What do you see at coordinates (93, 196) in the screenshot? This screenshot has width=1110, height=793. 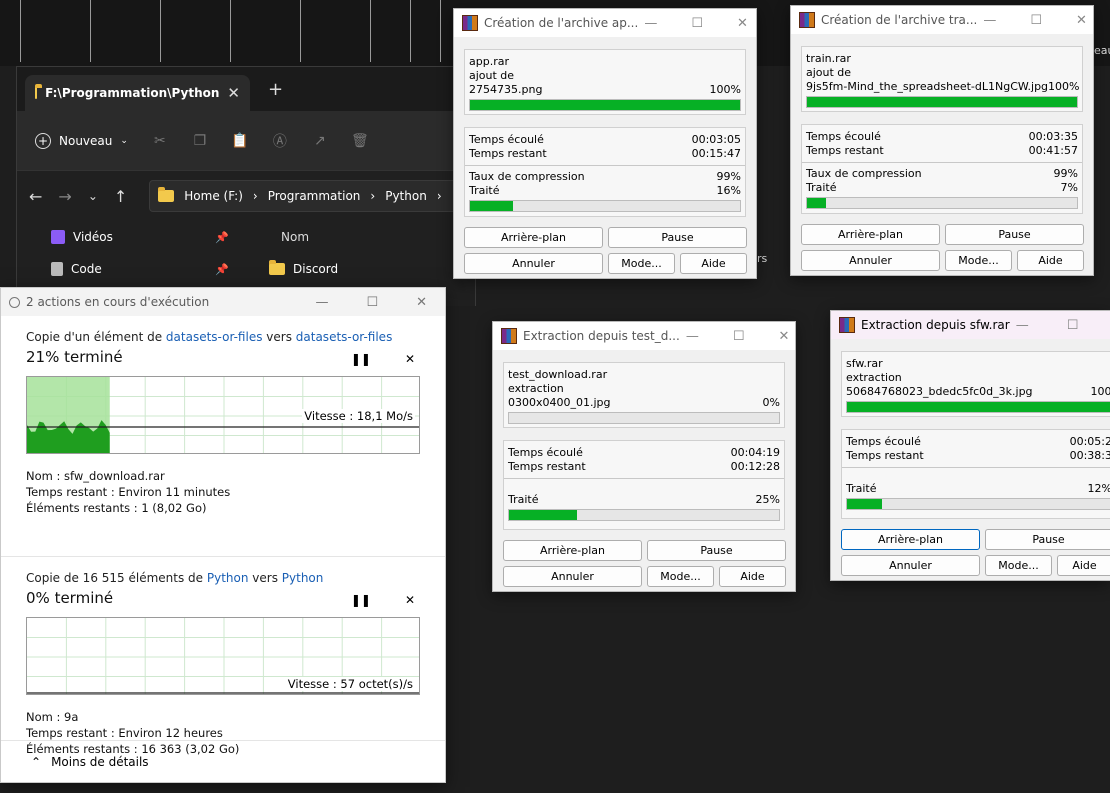 I see `recent-chevron-icon: ⌄` at bounding box center [93, 196].